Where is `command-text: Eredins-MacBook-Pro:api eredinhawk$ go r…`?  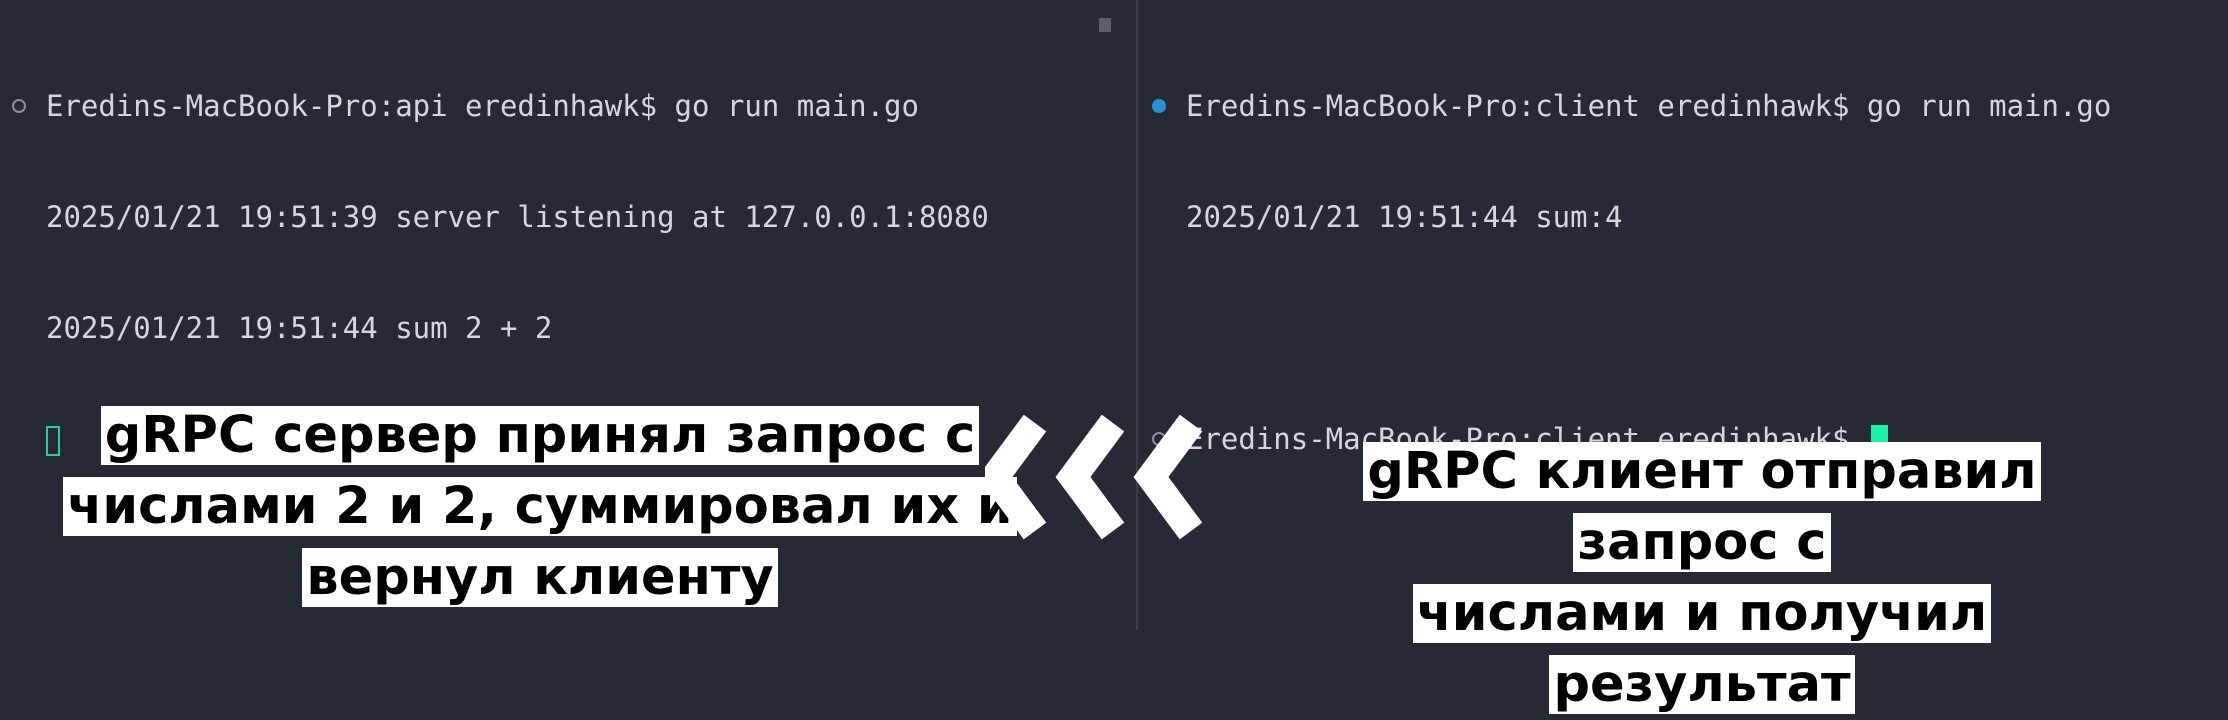 command-text: Eredins-MacBook-Pro:api eredinhawk$ go r… is located at coordinates (482, 106).